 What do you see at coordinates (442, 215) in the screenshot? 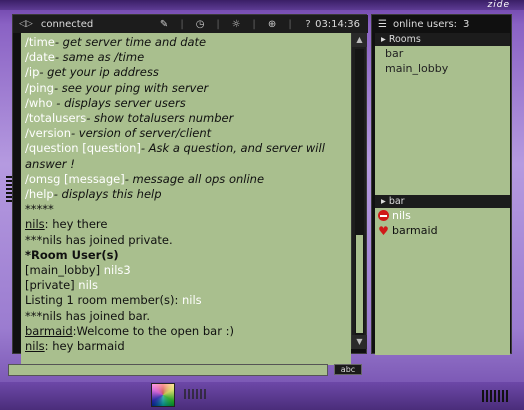
I see `member-item: nils` at bounding box center [442, 215].